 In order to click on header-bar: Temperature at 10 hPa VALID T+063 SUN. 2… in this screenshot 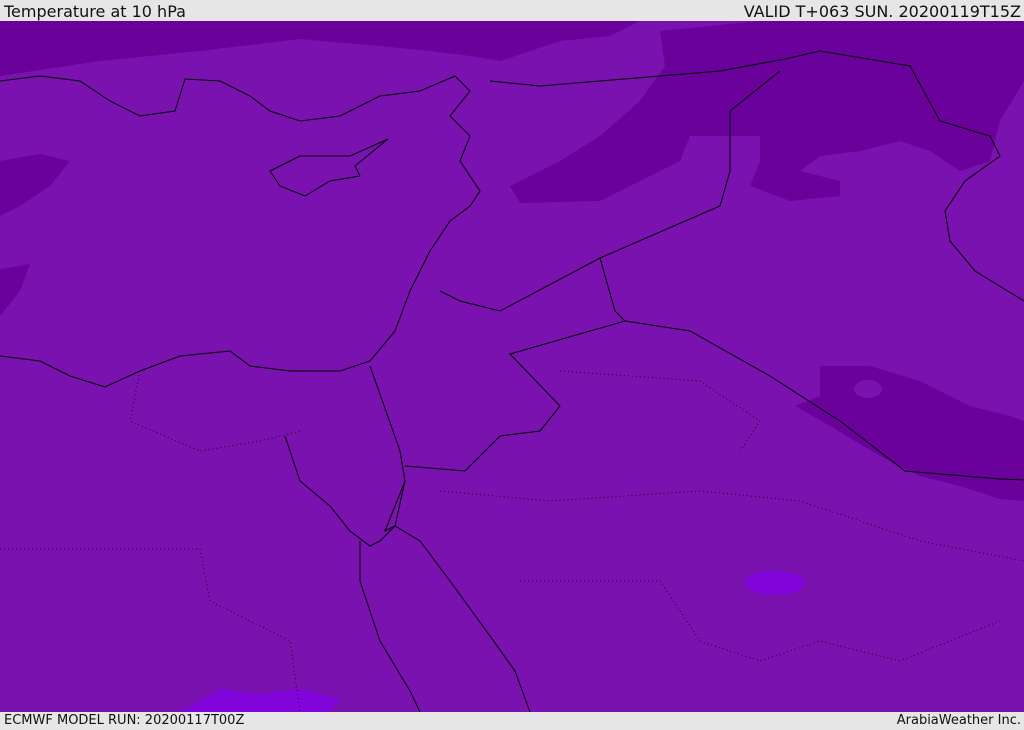, I will do `click(512, 10)`.